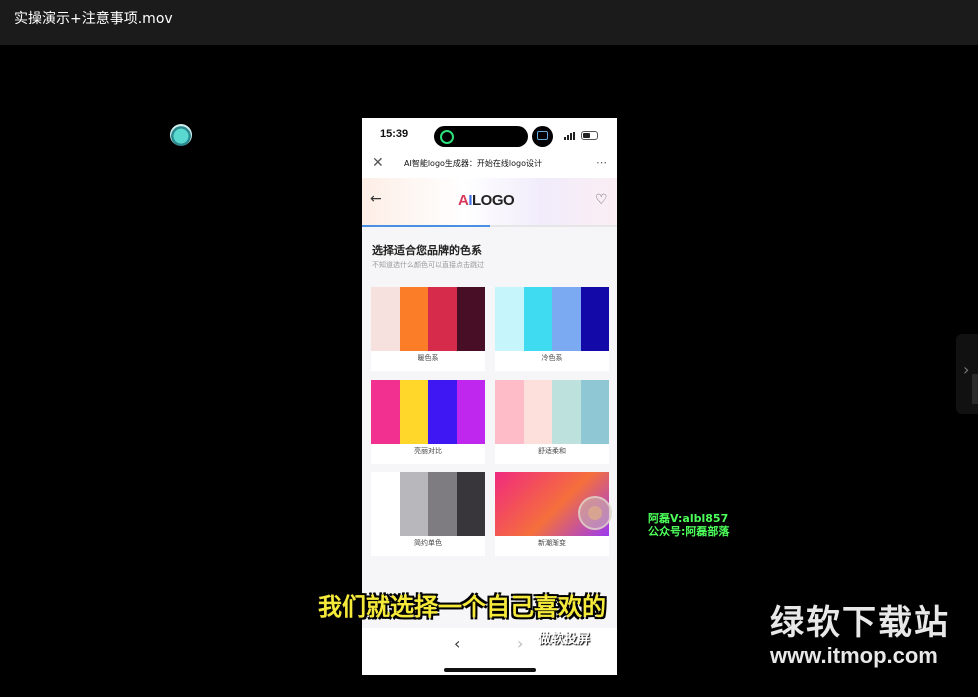 Image resolution: width=978 pixels, height=697 pixels. Describe the element at coordinates (595, 513) in the screenshot. I see `touch-indicator` at that location.